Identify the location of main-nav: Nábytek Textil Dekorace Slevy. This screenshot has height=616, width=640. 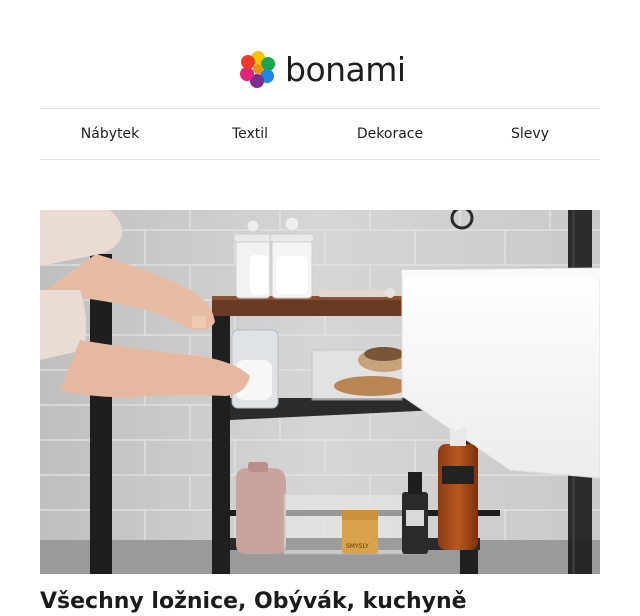
(320, 134).